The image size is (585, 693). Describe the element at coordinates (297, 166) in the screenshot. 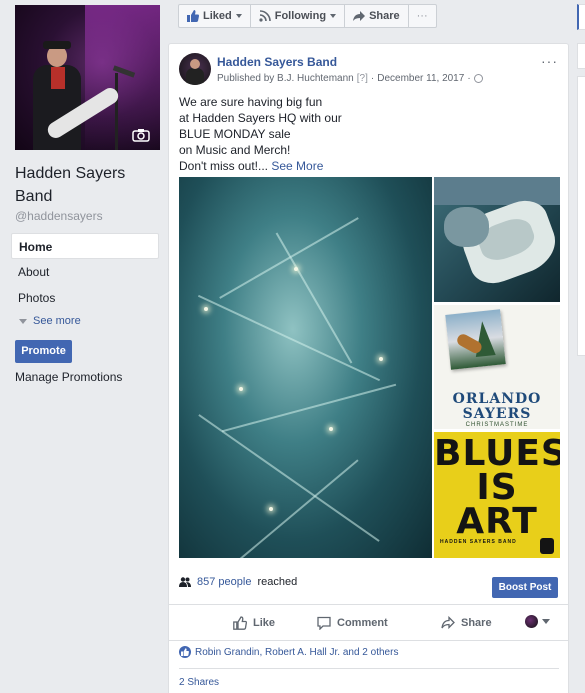

I see `see-more-link: See More` at that location.